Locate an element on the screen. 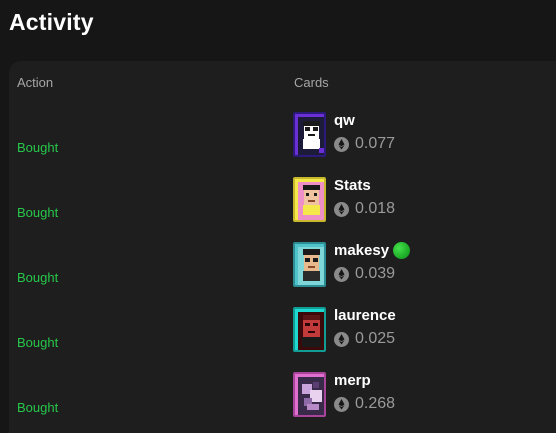  price-value: 0.268 is located at coordinates (375, 403).